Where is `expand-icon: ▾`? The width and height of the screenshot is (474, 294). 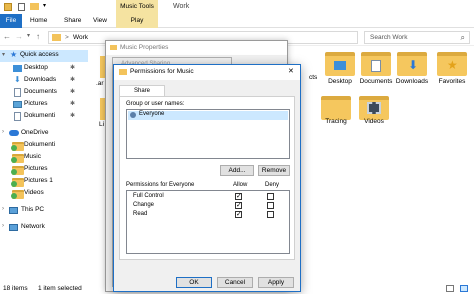 expand-icon: ▾ is located at coordinates (3, 54).